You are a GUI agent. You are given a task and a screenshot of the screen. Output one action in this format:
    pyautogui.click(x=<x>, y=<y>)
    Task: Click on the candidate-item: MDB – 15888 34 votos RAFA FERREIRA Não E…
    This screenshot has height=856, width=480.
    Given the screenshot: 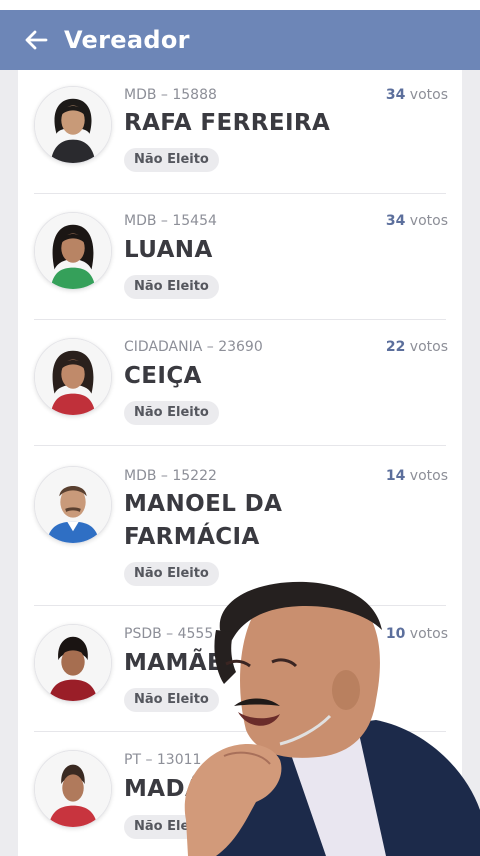 What is the action you would take?
    pyautogui.click(x=240, y=132)
    